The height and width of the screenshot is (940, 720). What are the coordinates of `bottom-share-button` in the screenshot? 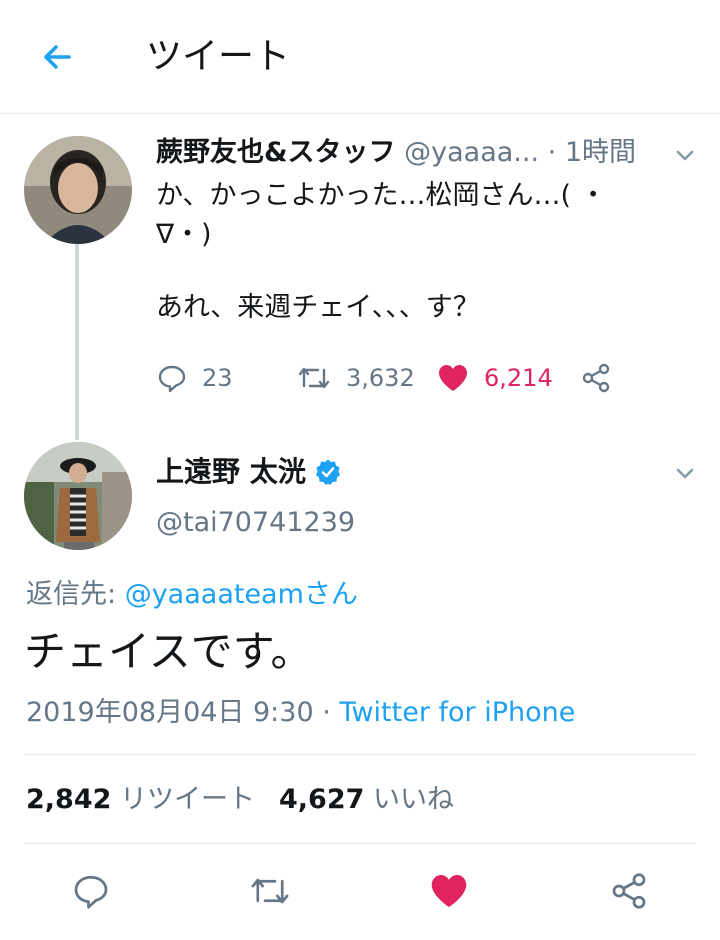 It's located at (629, 891).